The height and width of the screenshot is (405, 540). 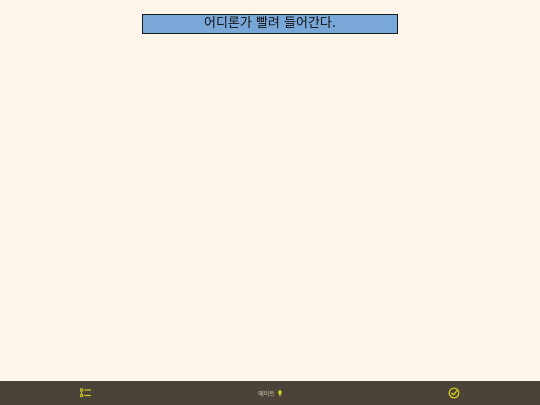 I want to click on character-name: 에이트, so click(x=266, y=394).